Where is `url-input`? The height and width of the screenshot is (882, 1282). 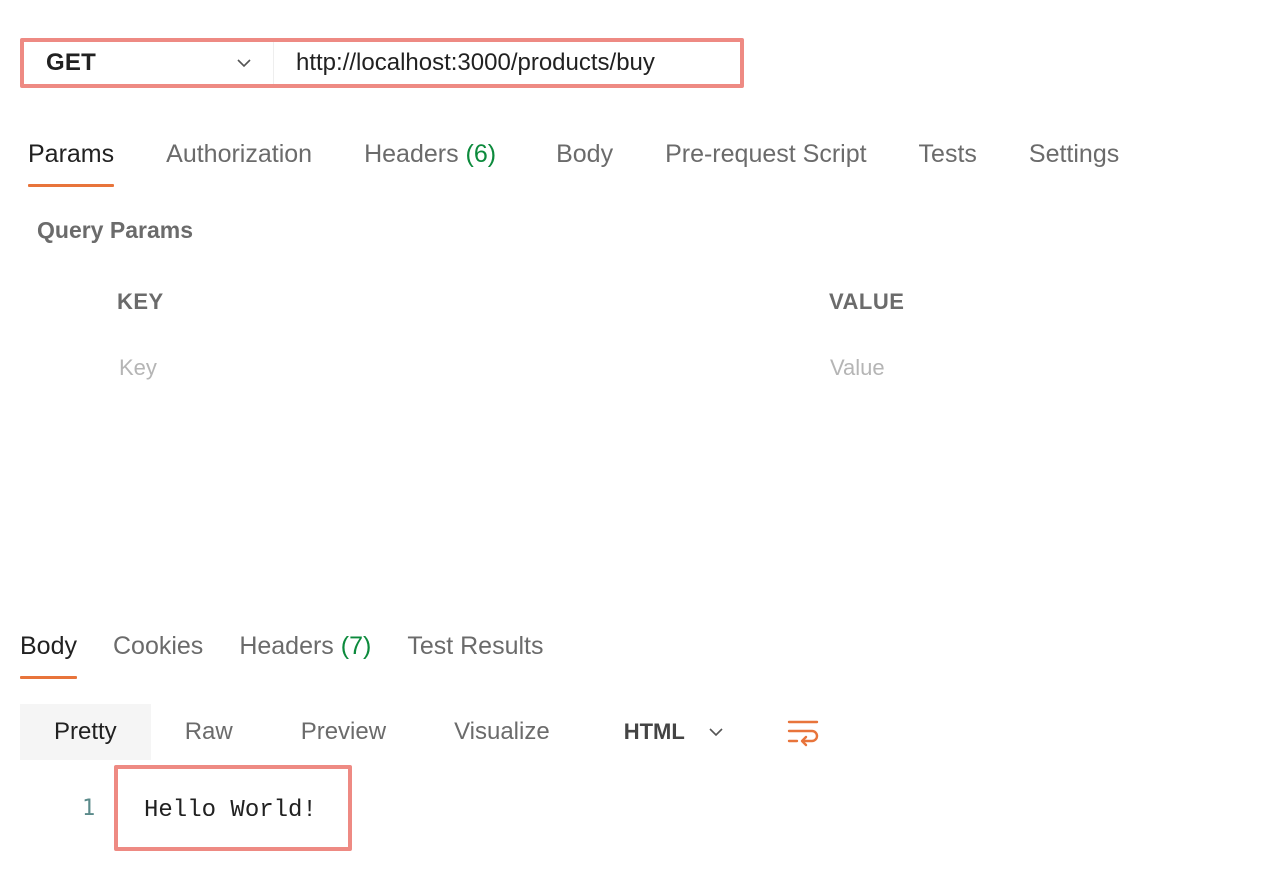
url-input is located at coordinates (507, 63).